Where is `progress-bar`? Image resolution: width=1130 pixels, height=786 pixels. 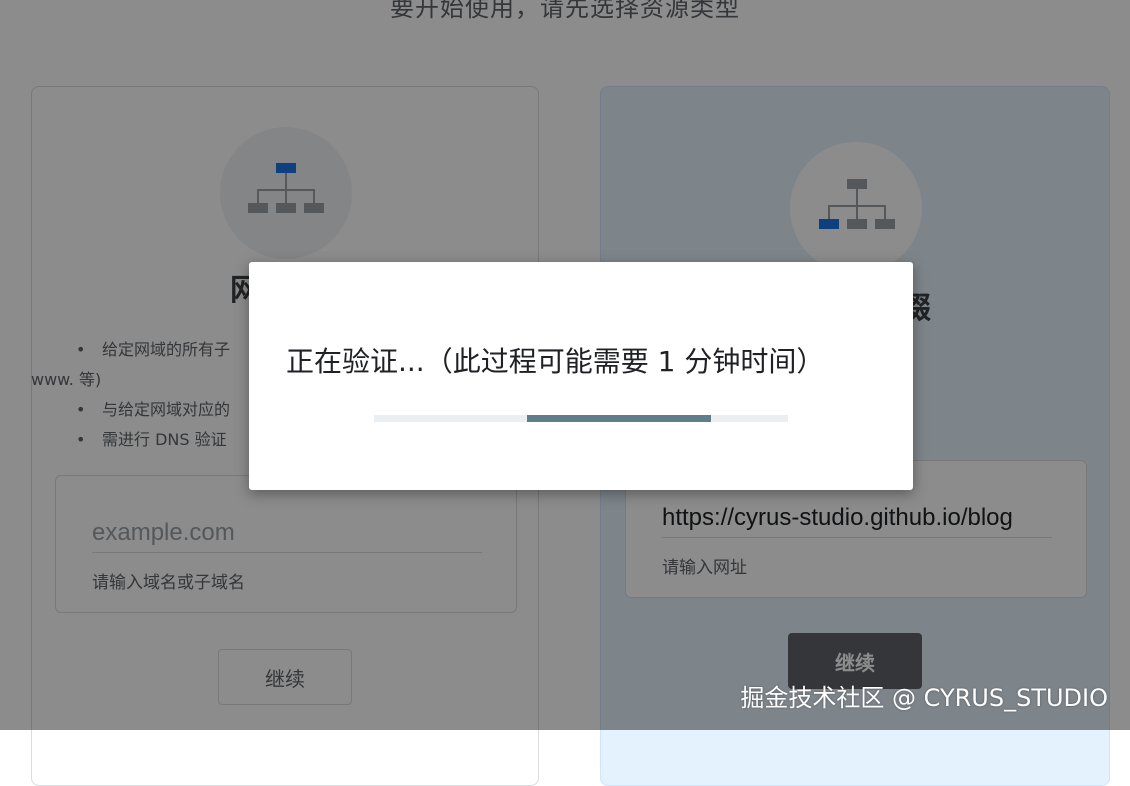 progress-bar is located at coordinates (619, 418).